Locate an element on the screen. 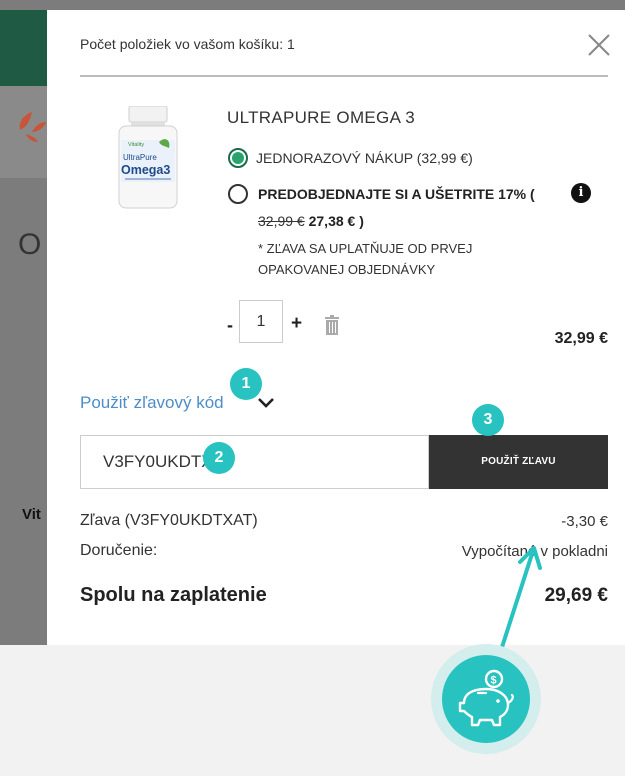  subscription-price: 32,99 € 27,38 € ) is located at coordinates (311, 221).